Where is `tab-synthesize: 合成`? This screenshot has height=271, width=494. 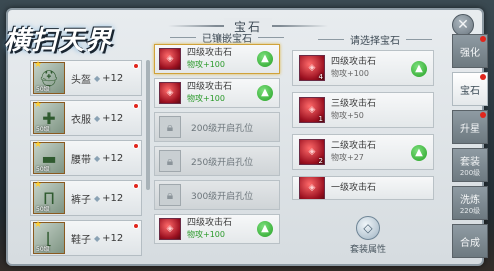 tab-synthesize: 合成 is located at coordinates (470, 241).